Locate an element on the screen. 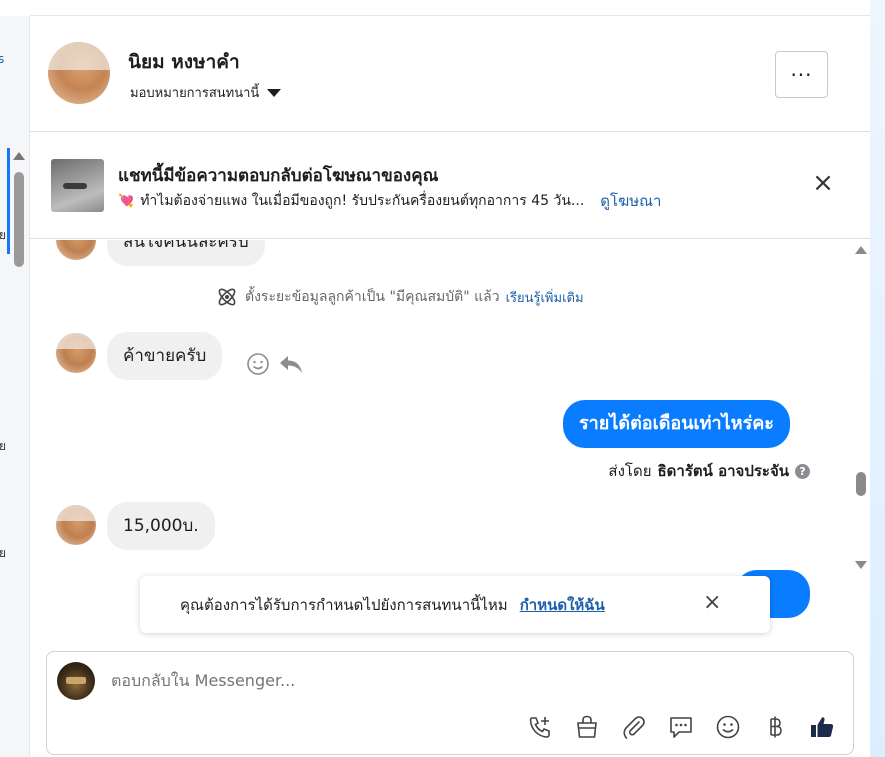  list-fragment: s is located at coordinates (2, 59).